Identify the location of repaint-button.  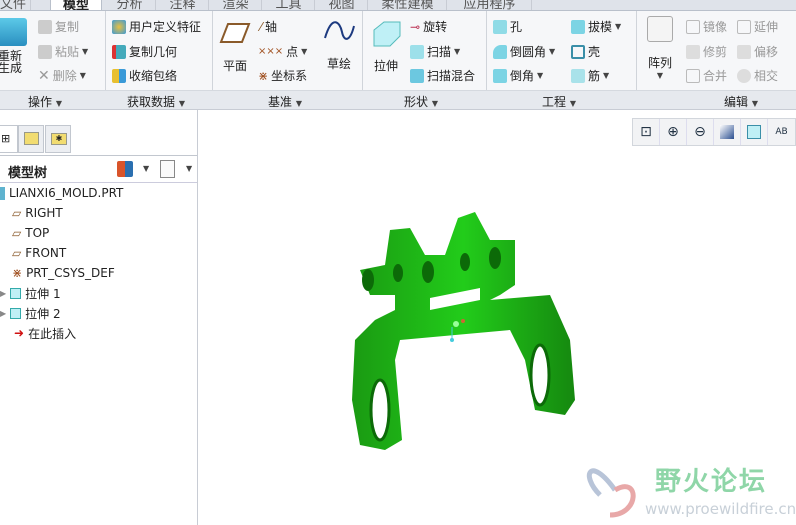
(727, 132).